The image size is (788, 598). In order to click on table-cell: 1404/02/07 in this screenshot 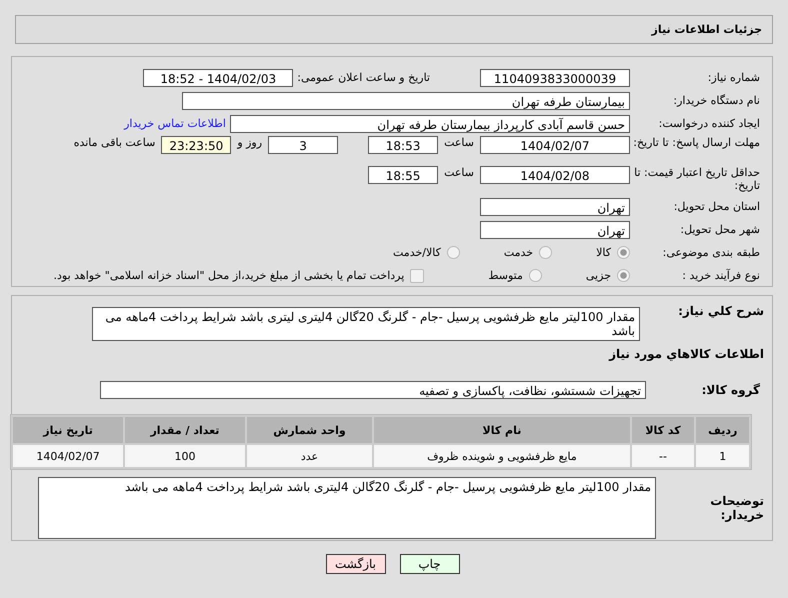, I will do `click(68, 456)`.